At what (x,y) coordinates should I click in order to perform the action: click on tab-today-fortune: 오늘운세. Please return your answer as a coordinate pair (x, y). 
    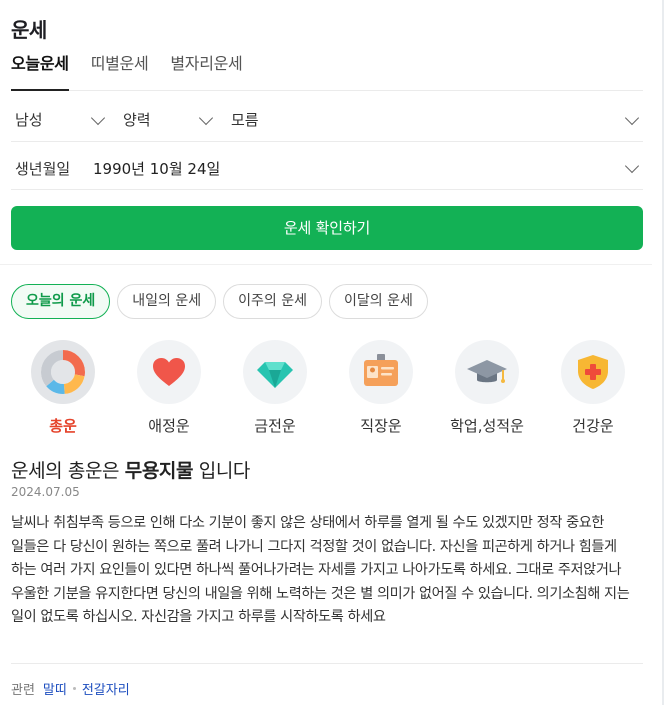
    Looking at the image, I should click on (40, 70).